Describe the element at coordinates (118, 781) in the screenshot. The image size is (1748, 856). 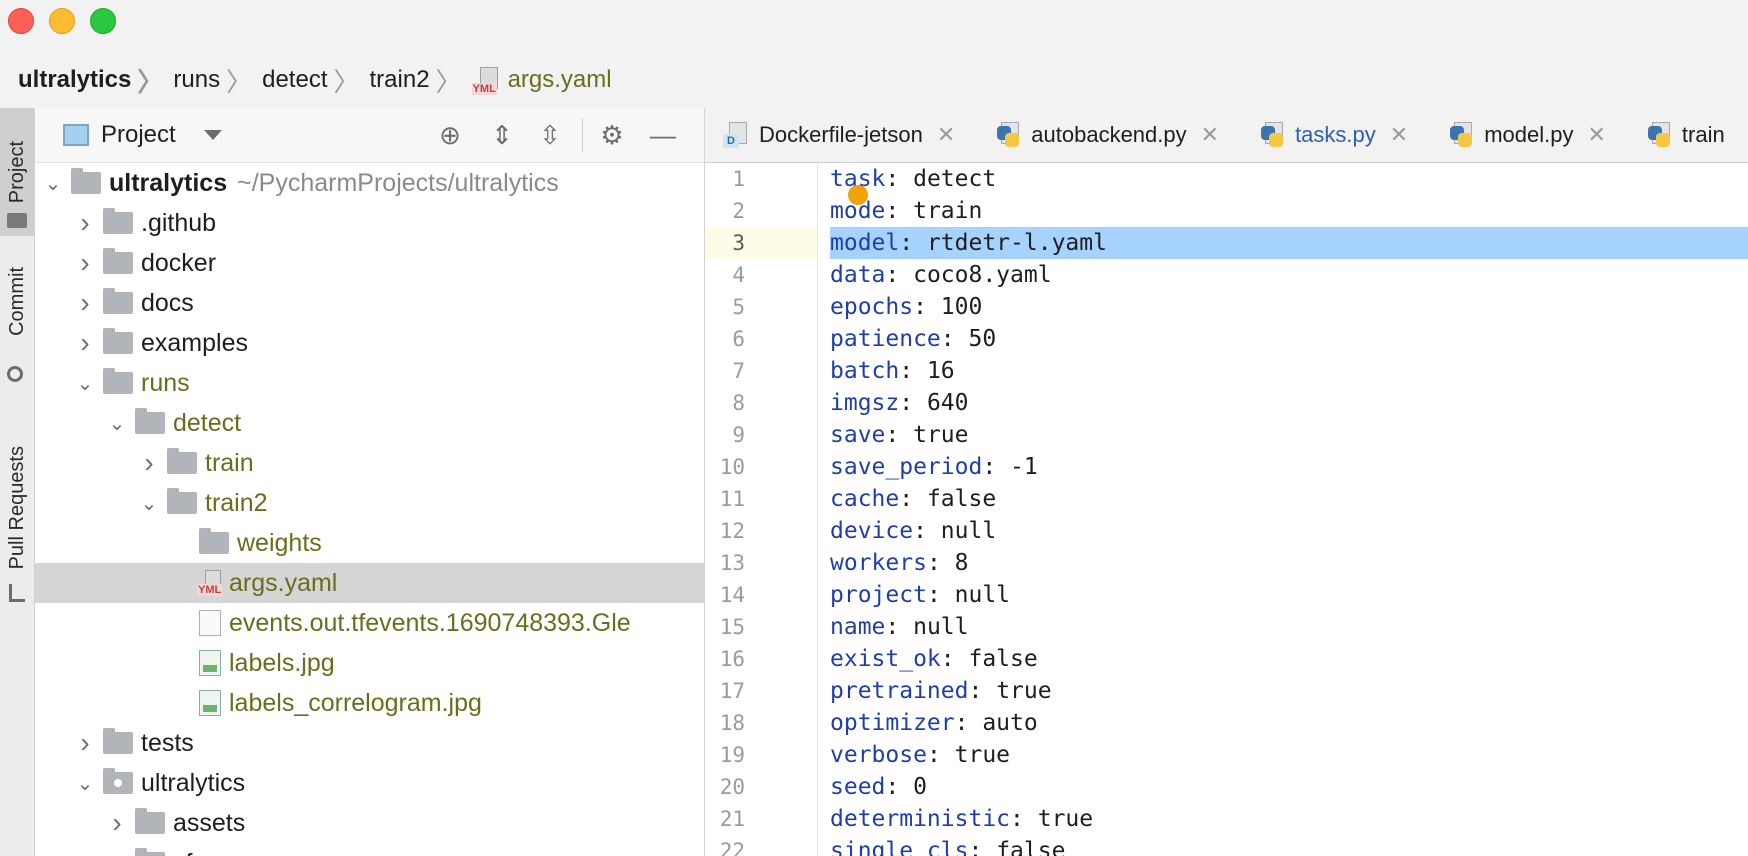
I see `package-folder-icon` at that location.